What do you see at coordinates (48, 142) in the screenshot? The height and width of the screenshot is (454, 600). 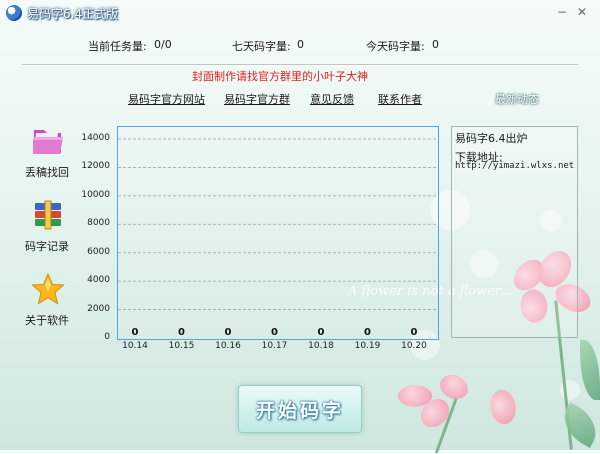 I see `folder-icon` at bounding box center [48, 142].